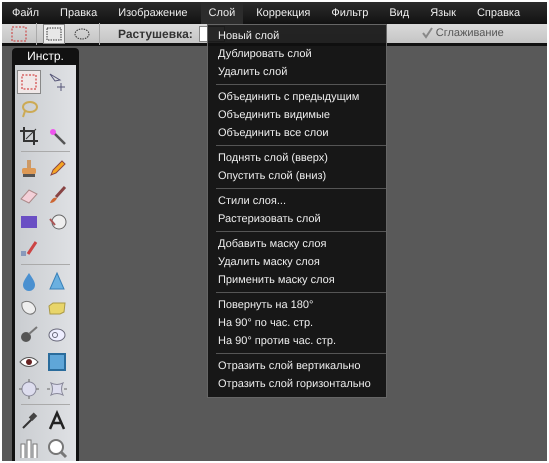 This screenshot has height=463, width=549. Describe the element at coordinates (153, 13) in the screenshot. I see `menu-item: Изображение` at that location.